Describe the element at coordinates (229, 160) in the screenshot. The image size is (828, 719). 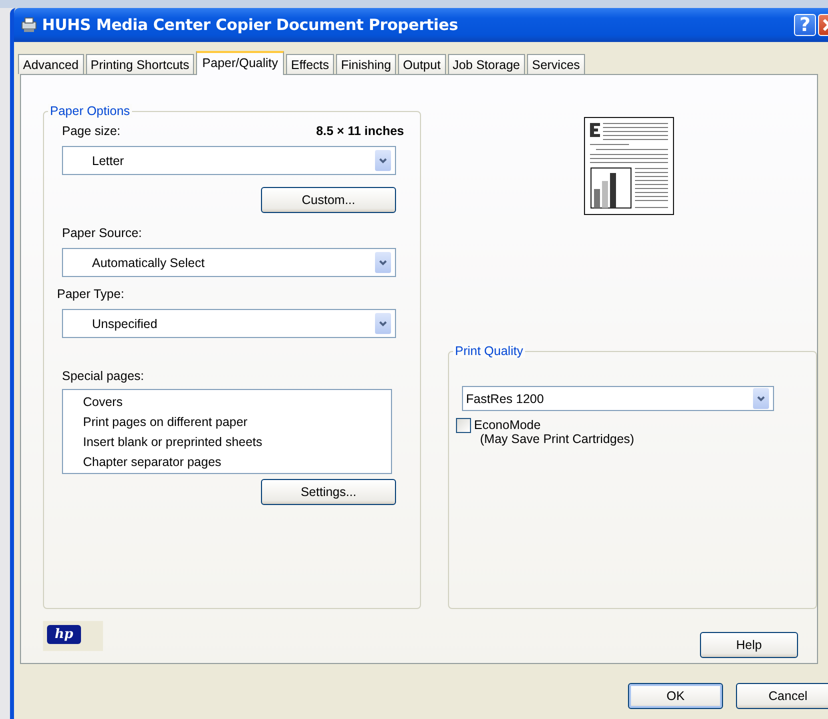
I see `dropdown: Letter` at that location.